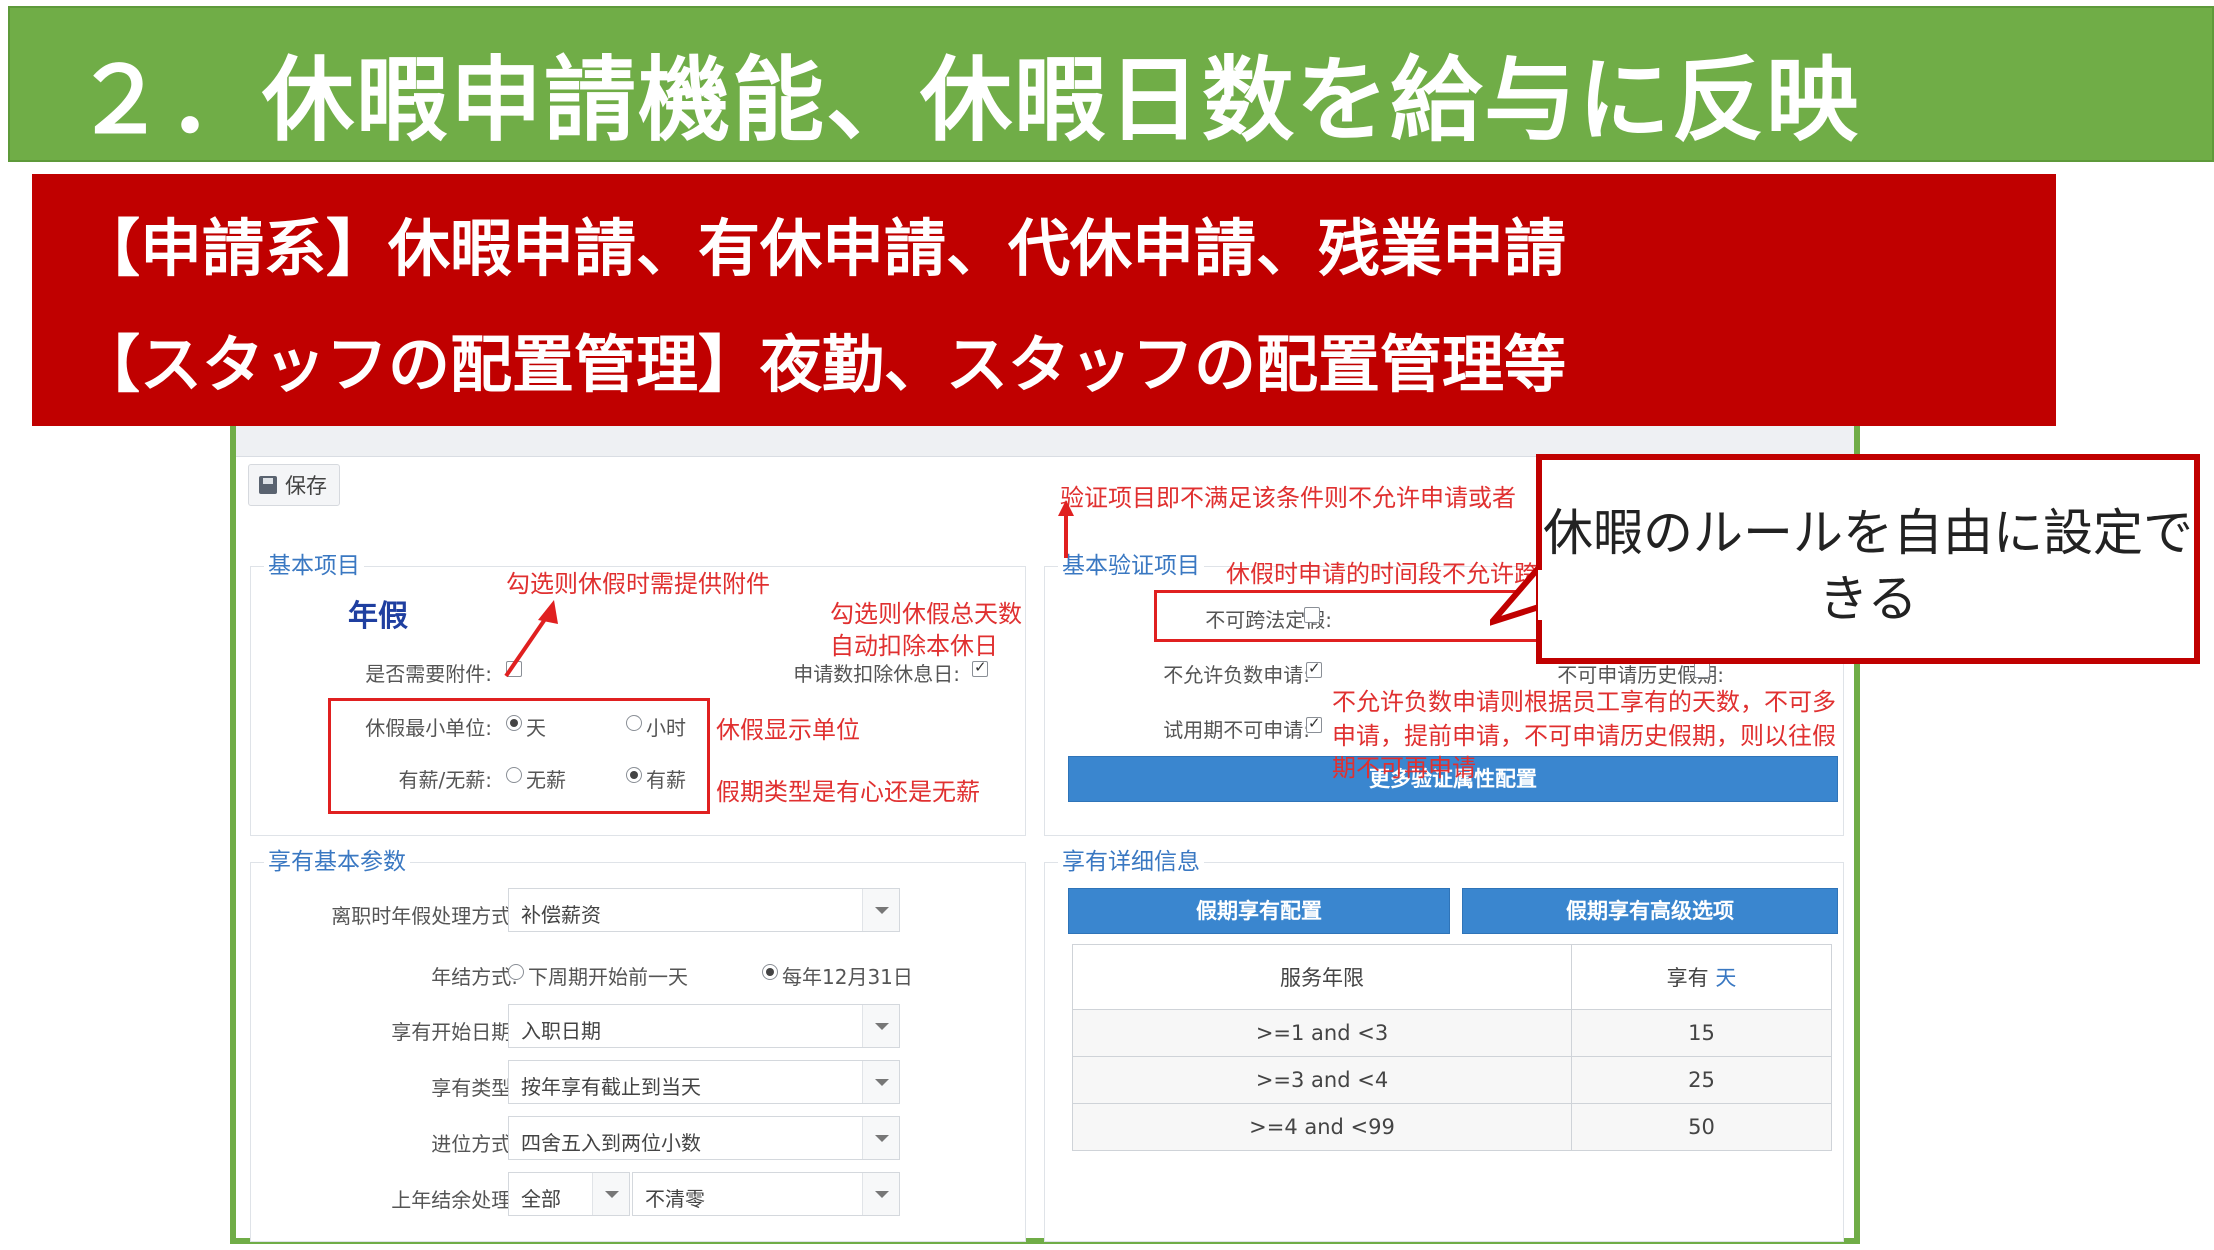 Image resolution: width=2214 pixels, height=1250 pixels. I want to click on table-row: >=4 and <99 50, so click(1452, 1127).